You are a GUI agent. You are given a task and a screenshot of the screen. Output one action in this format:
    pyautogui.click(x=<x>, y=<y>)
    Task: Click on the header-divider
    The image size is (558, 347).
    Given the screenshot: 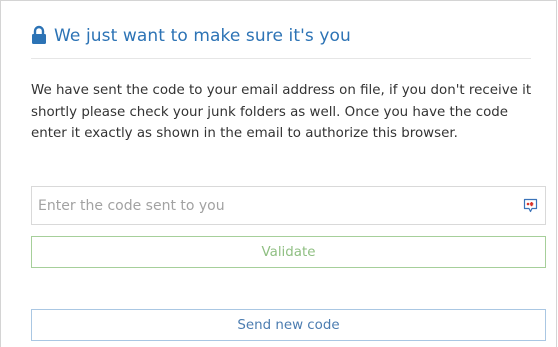 What is the action you would take?
    pyautogui.click(x=281, y=58)
    